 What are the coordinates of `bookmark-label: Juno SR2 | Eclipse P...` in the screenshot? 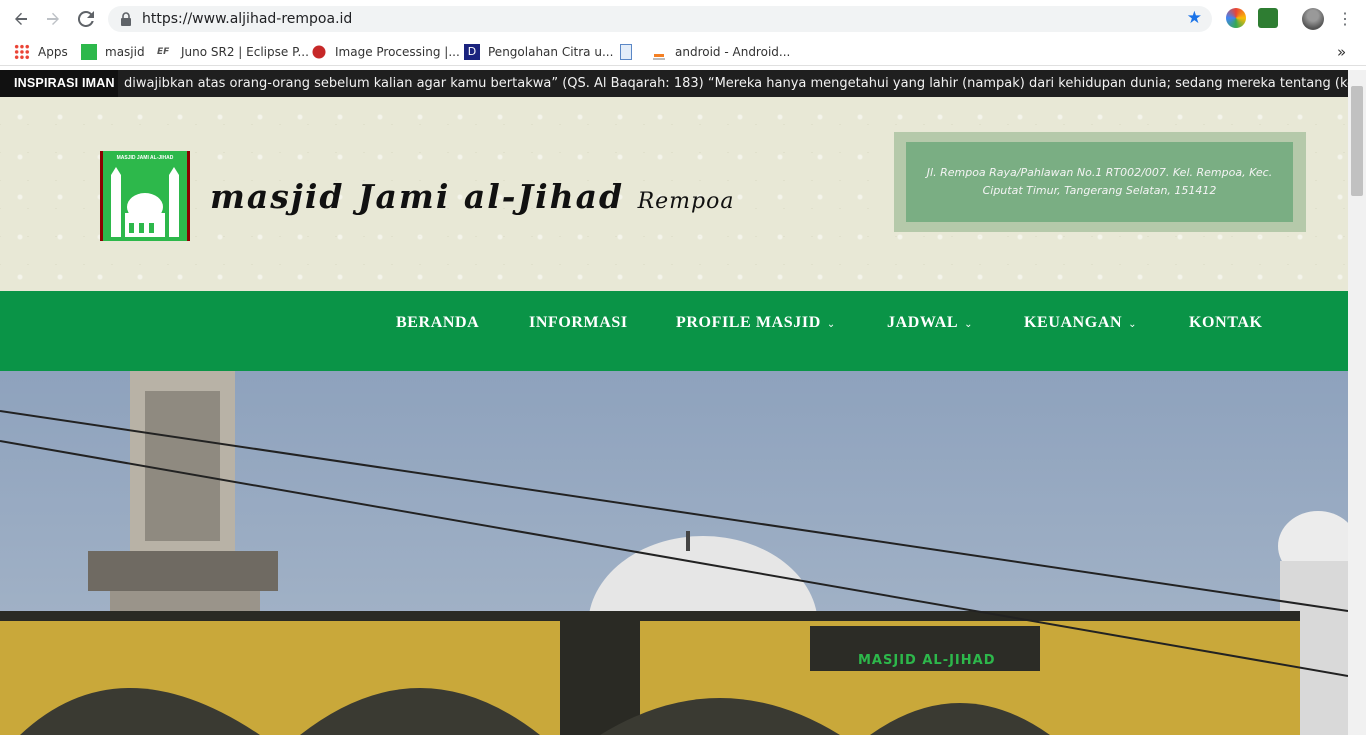 It's located at (245, 52).